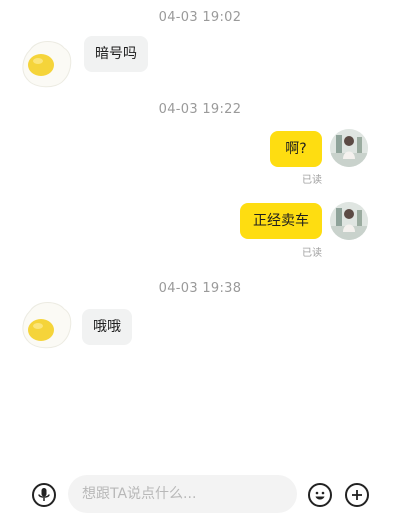 The height and width of the screenshot is (522, 400). What do you see at coordinates (200, 109) in the screenshot?
I see `timestamp: 04-03 19:22` at bounding box center [200, 109].